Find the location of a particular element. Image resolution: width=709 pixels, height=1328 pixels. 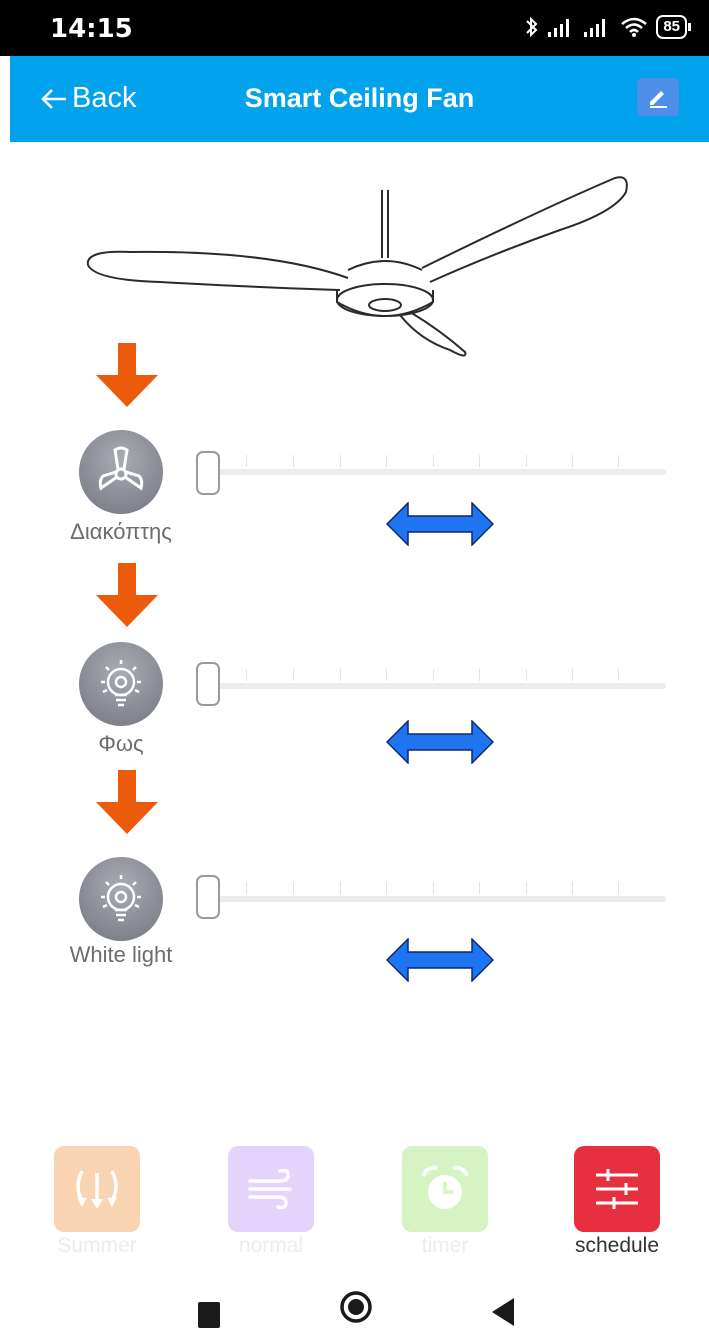

light-icon-button is located at coordinates (121, 684).